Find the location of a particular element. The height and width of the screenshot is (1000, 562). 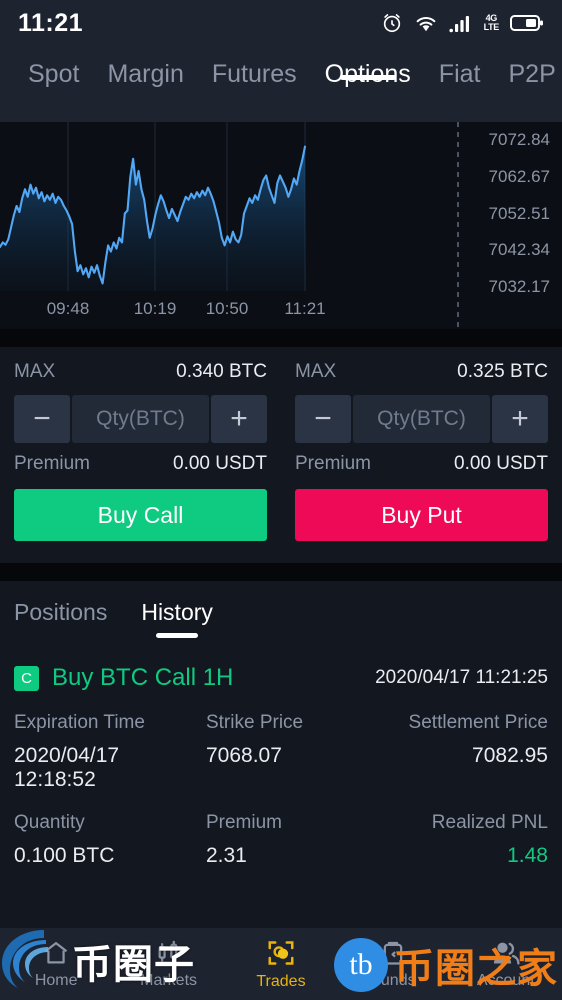

call-quantity-placeholder: Qty(BTC) is located at coordinates (140, 418).